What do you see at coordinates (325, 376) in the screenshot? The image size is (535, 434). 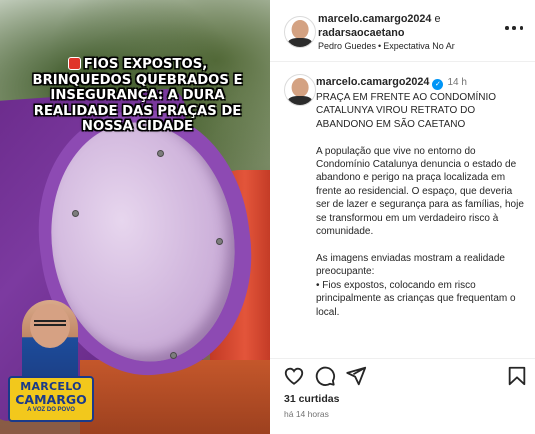 I see `comment-icon` at bounding box center [325, 376].